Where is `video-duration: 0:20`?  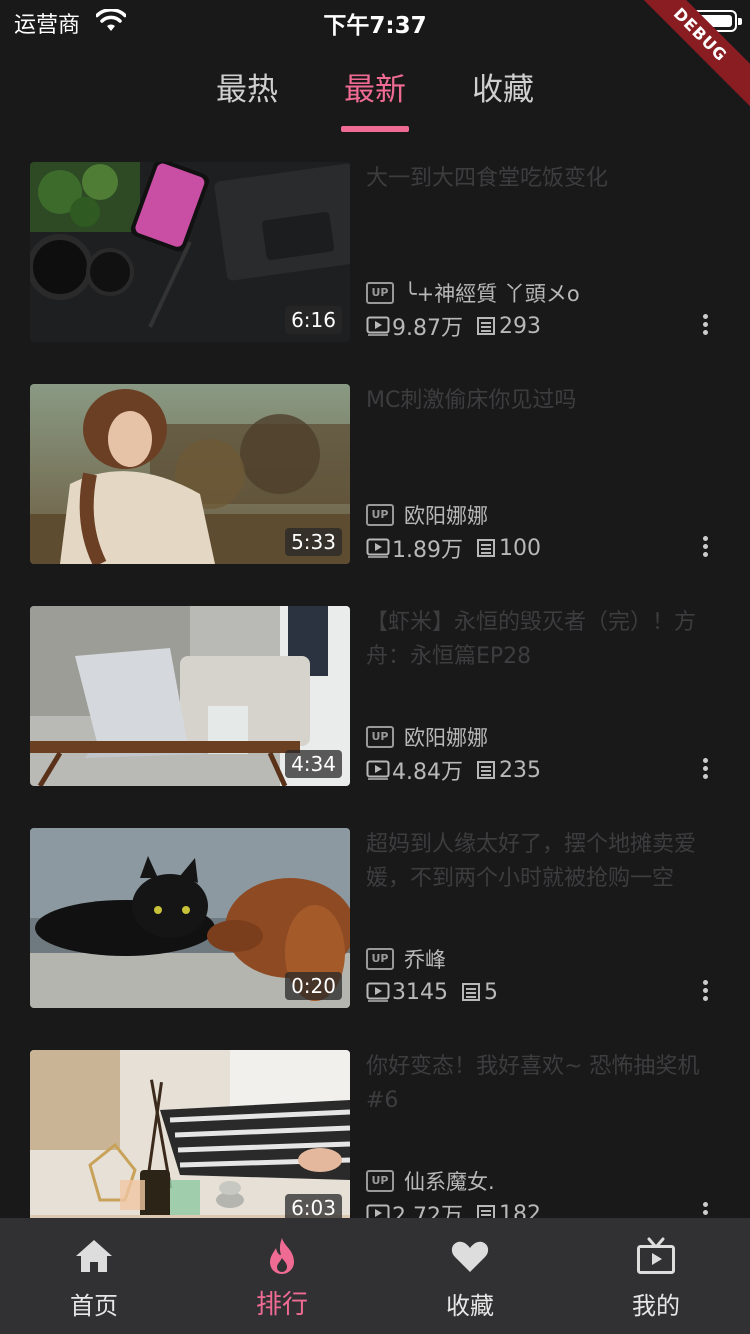
video-duration: 0:20 is located at coordinates (313, 986).